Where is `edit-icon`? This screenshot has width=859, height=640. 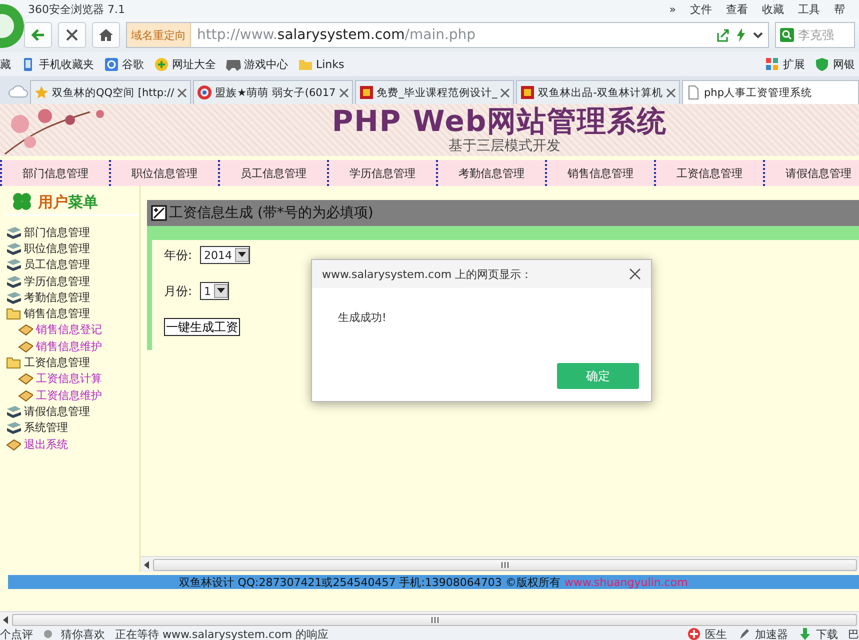
edit-icon is located at coordinates (159, 213).